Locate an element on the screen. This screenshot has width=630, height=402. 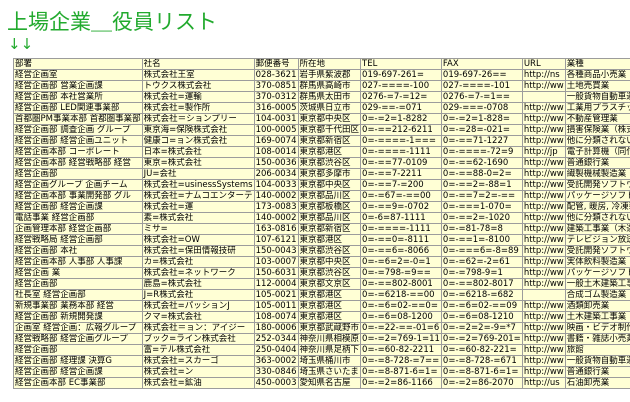
cell-company: 東京=株式会社 is located at coordinates (198, 163).